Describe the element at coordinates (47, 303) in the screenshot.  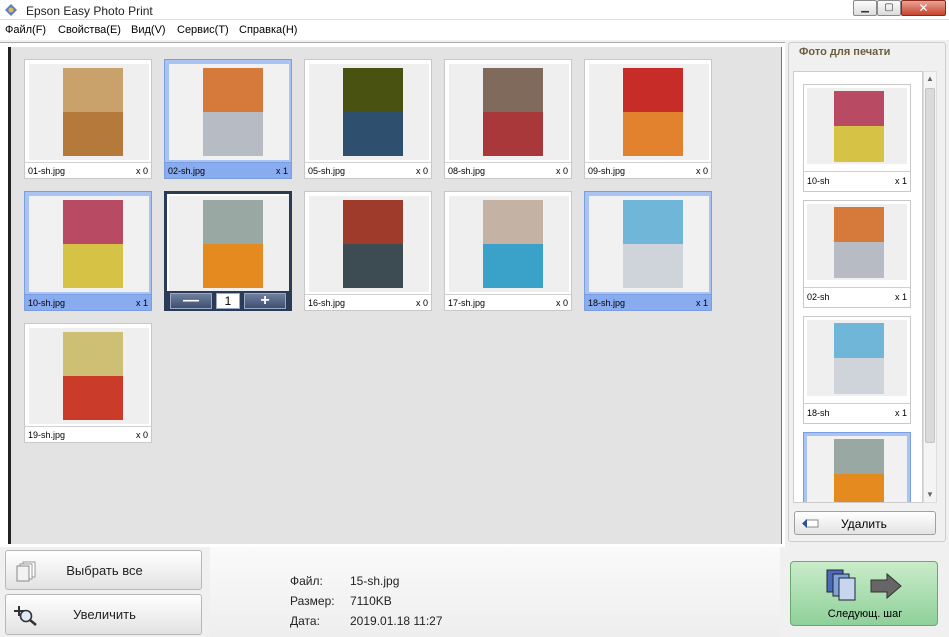
I see `photo-filename: 10-sh.jpg` at that location.